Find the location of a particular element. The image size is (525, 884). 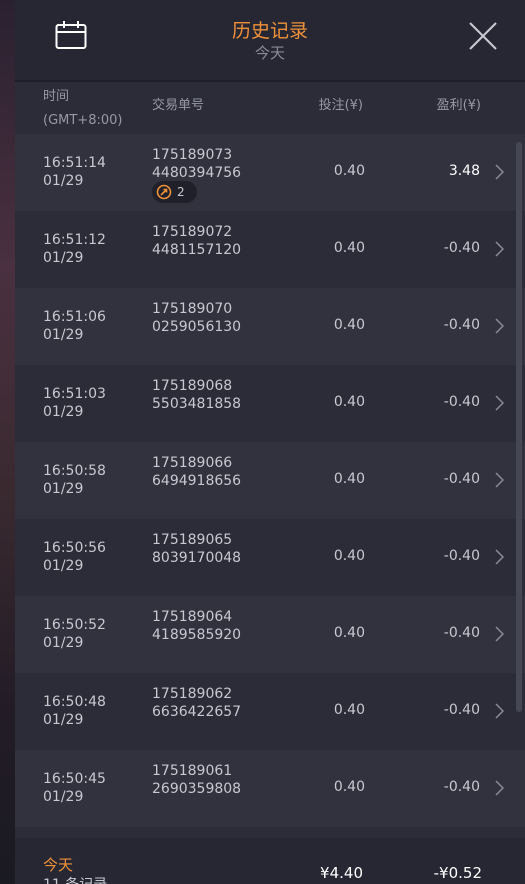

row-profit: 3.48 is located at coordinates (464, 171).